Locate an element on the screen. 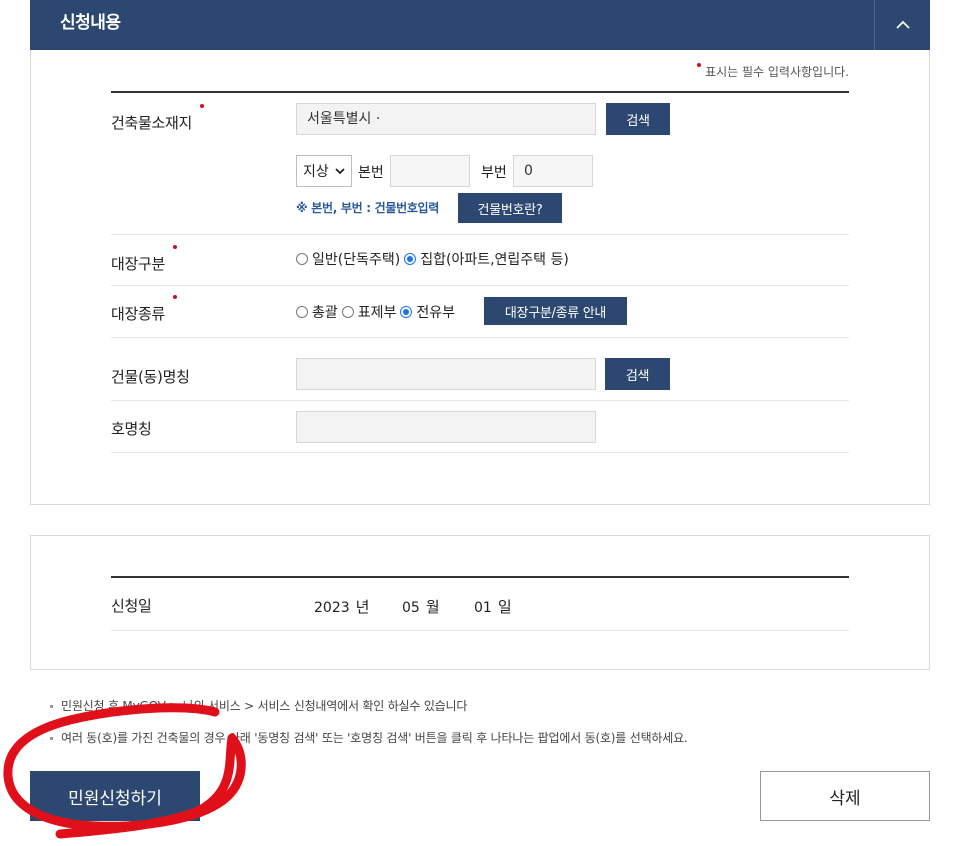  building-number-help-button: 건물번호란? is located at coordinates (510, 208).